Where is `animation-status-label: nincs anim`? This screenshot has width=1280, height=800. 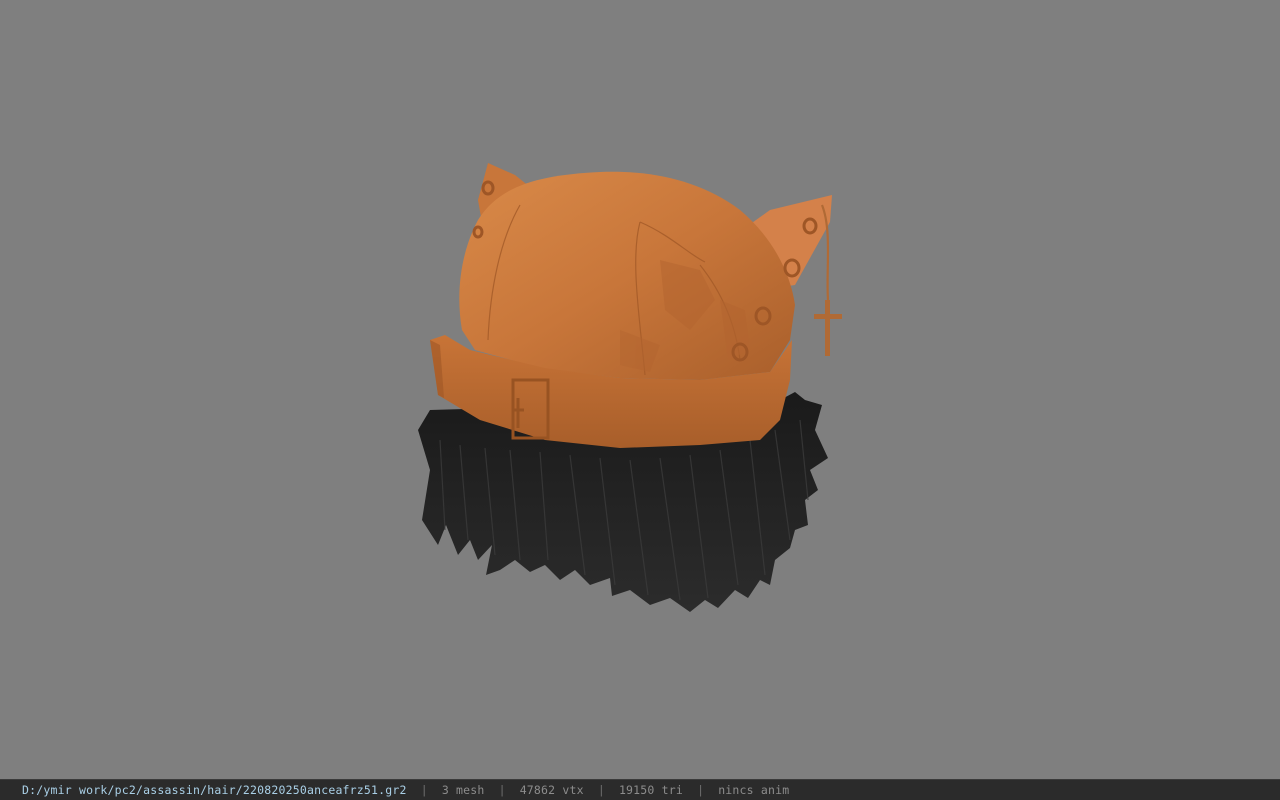
animation-status-label: nincs anim is located at coordinates (754, 790).